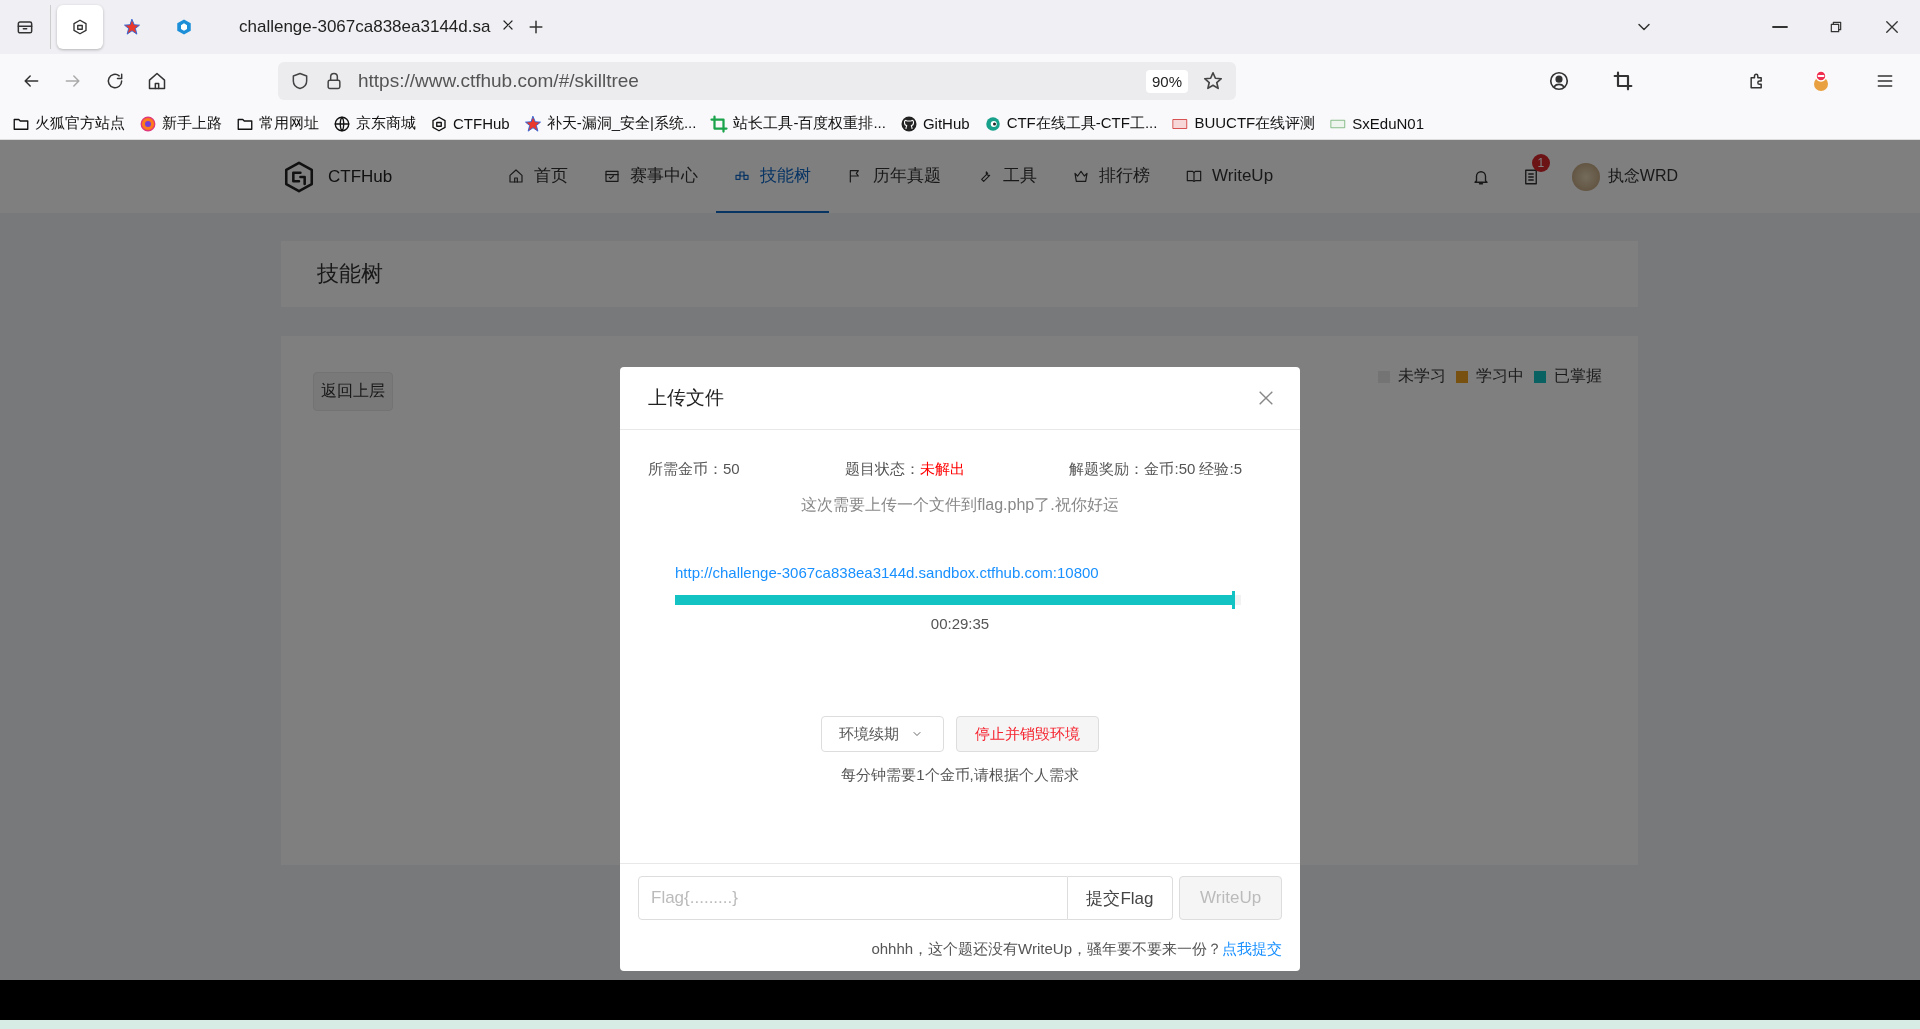 The width and height of the screenshot is (1920, 1029). Describe the element at coordinates (1007, 176) in the screenshot. I see `nav-item: 工具` at that location.